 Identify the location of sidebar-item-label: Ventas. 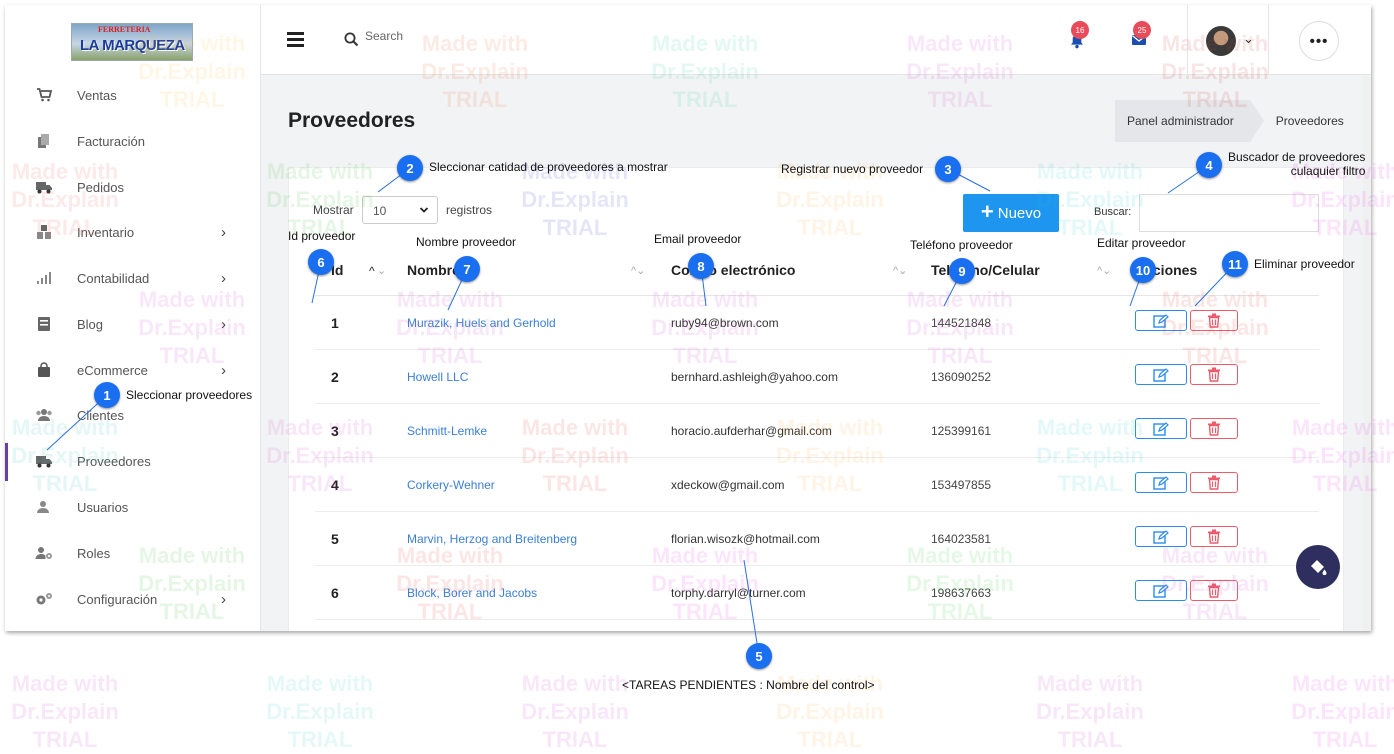
(97, 95).